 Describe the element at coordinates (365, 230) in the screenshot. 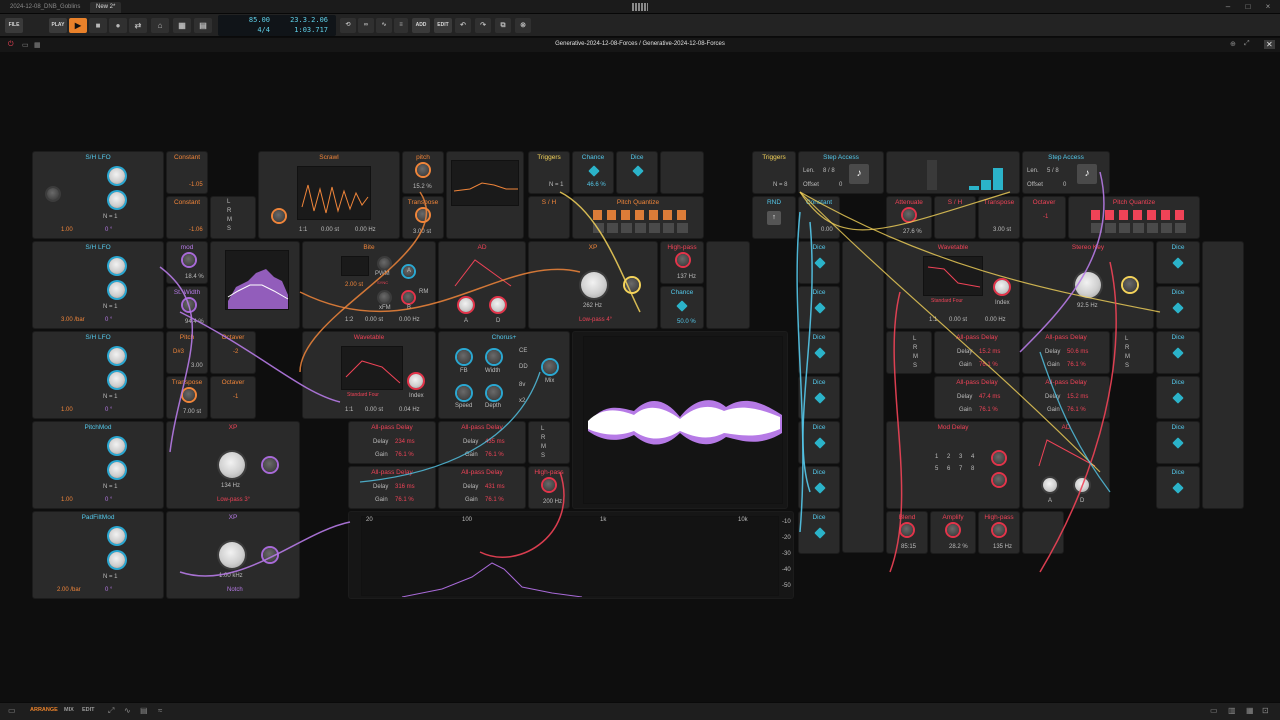

I see `hz-value: 0.00 Hz` at that location.